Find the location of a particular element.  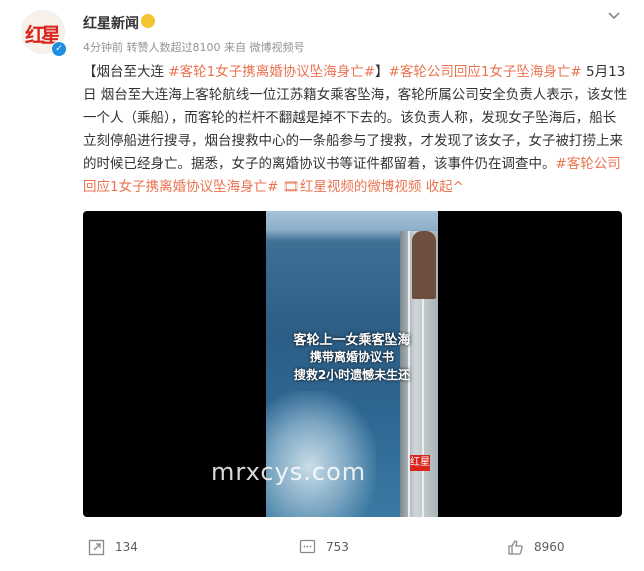

post-seg1: 【烟台至大连 is located at coordinates (126, 72).